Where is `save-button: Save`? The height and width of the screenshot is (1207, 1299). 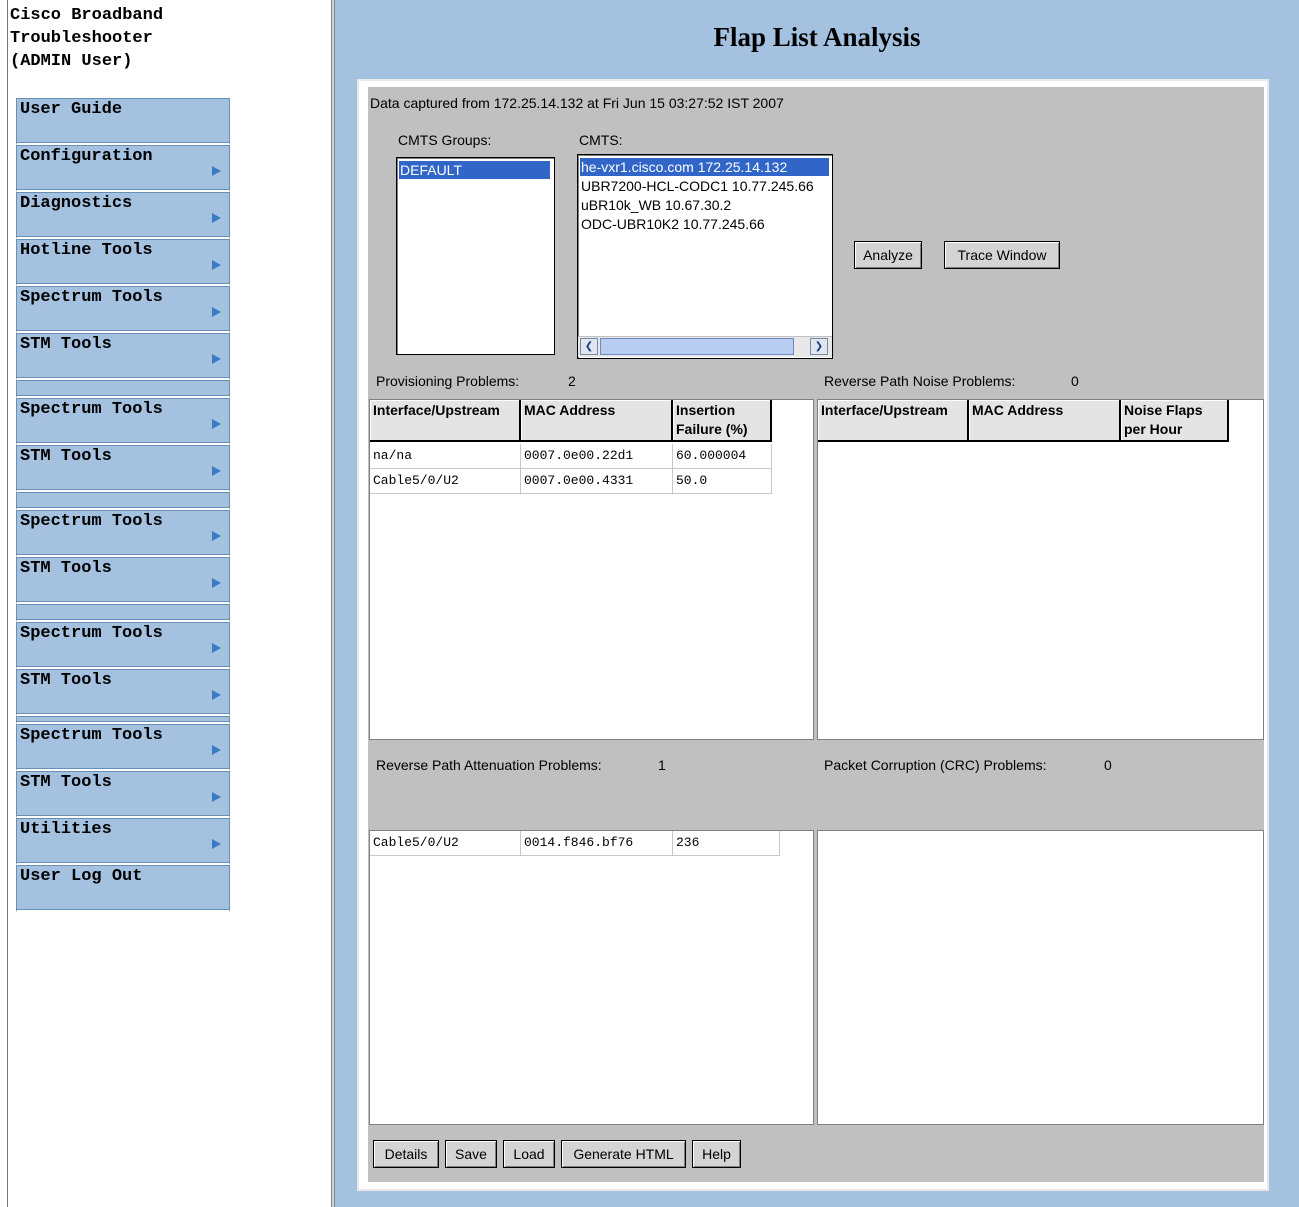
save-button: Save is located at coordinates (471, 1154).